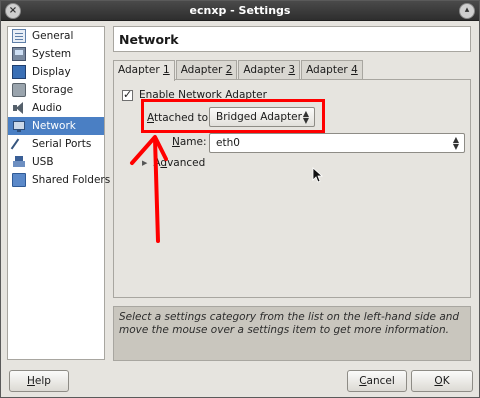 This screenshot has width=480, height=398. I want to click on name-label: Name:, so click(189, 142).